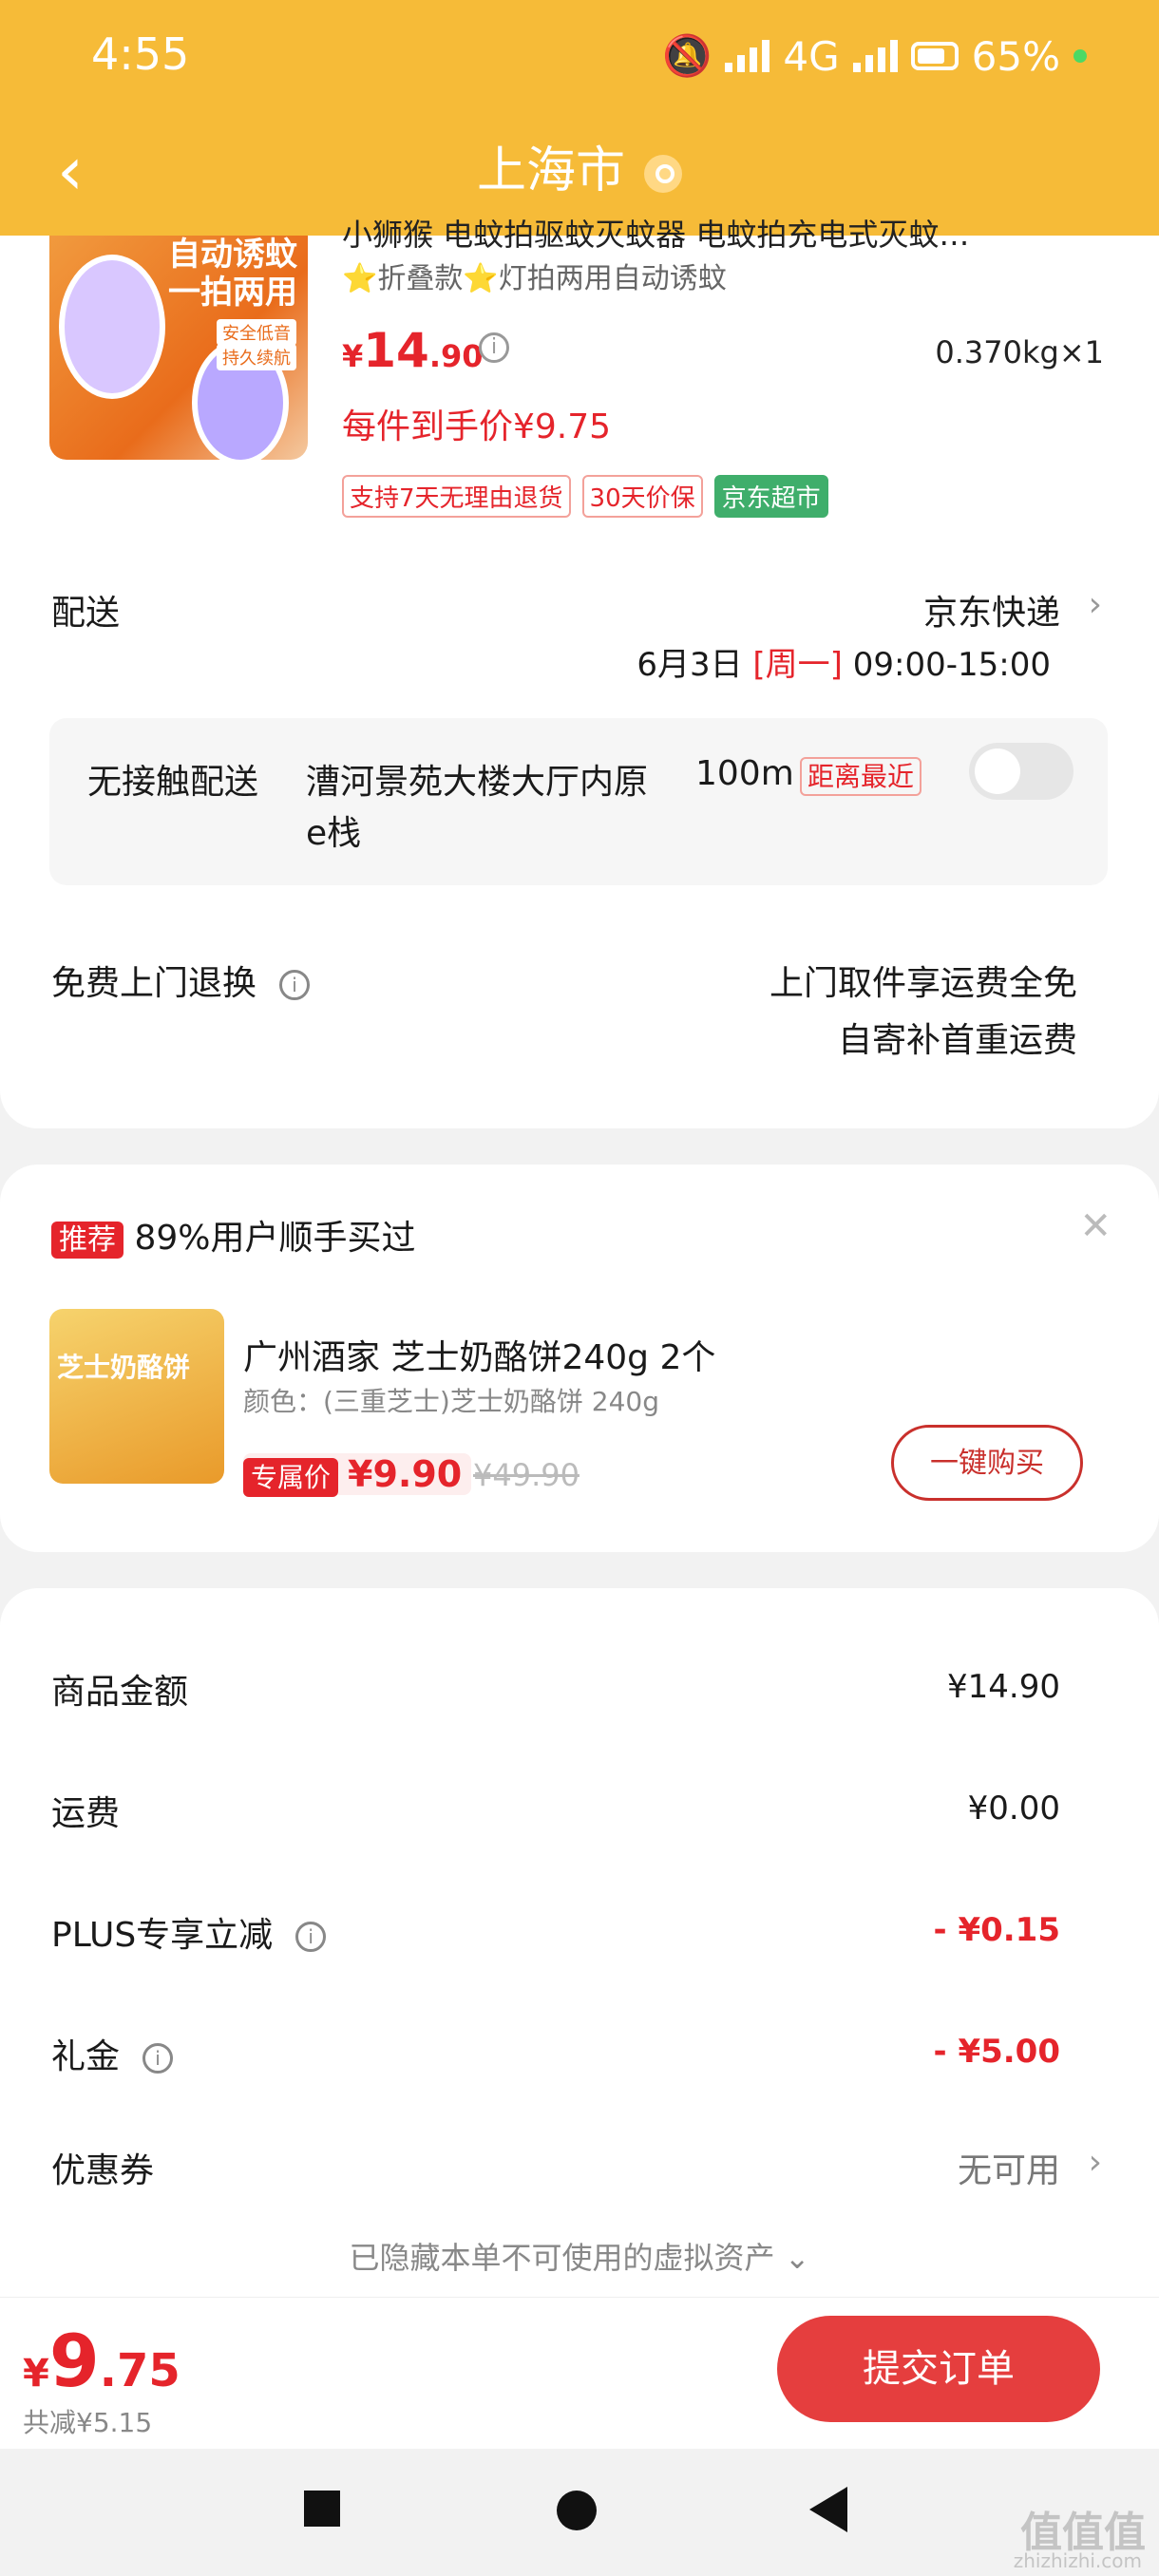 Image resolution: width=1159 pixels, height=2576 pixels. I want to click on page-title: 上海市, so click(579, 171).